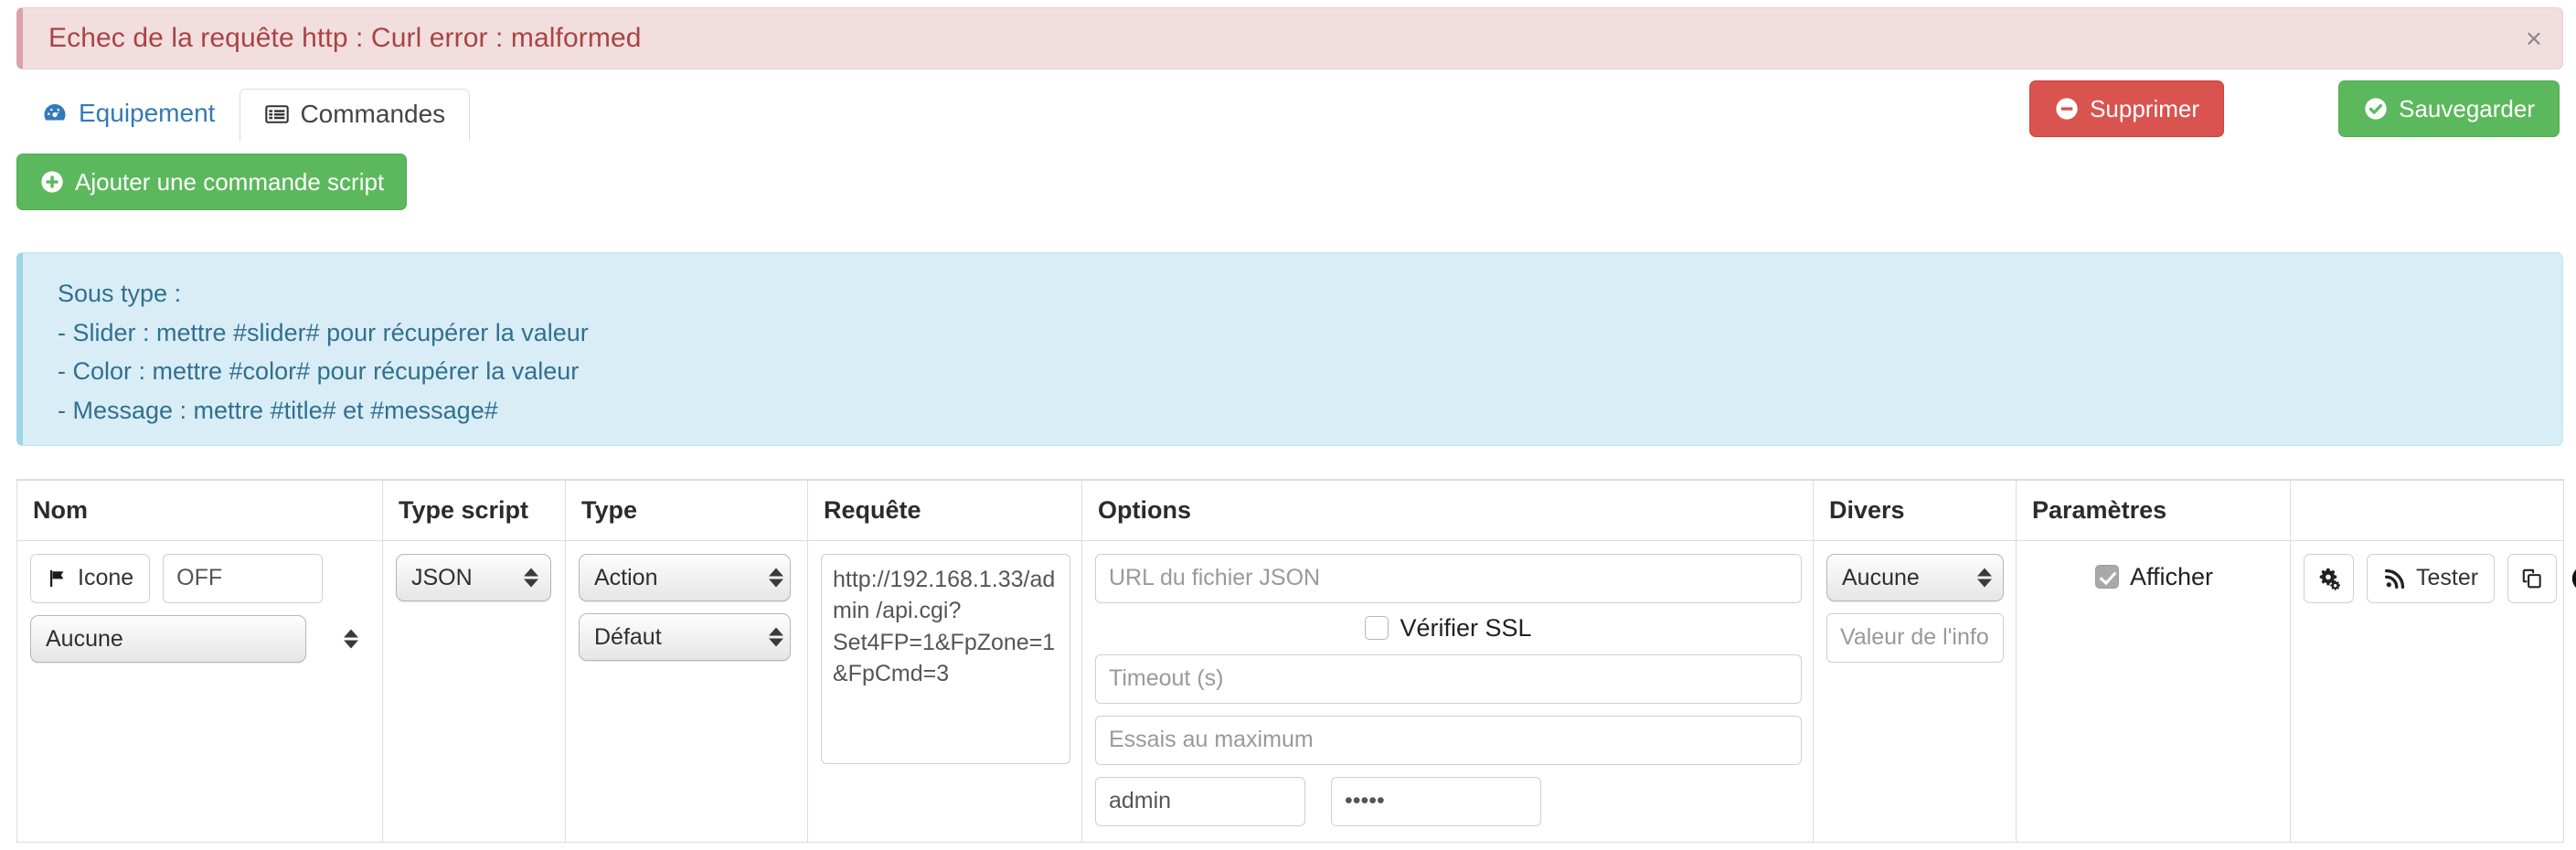 Image resolution: width=2576 pixels, height=850 pixels. I want to click on save-button-label: Sauvegarder, so click(2467, 108).